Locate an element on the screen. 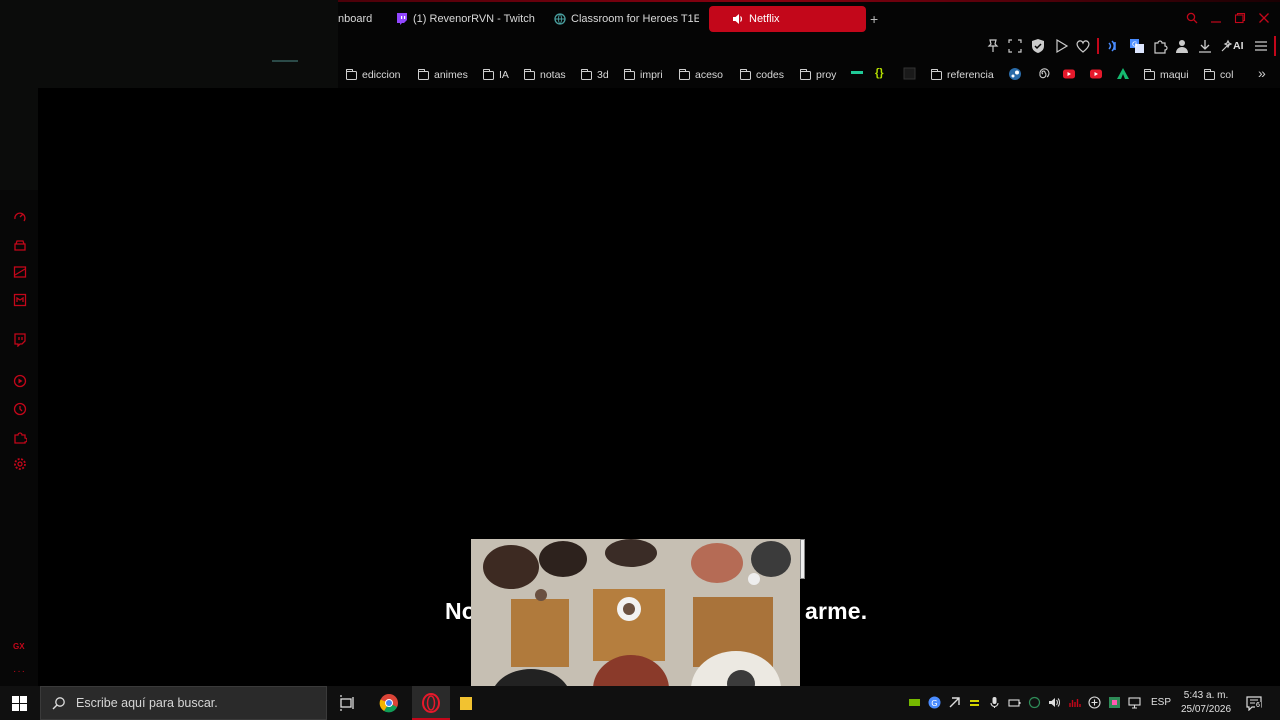  play-icon is located at coordinates (1061, 46).